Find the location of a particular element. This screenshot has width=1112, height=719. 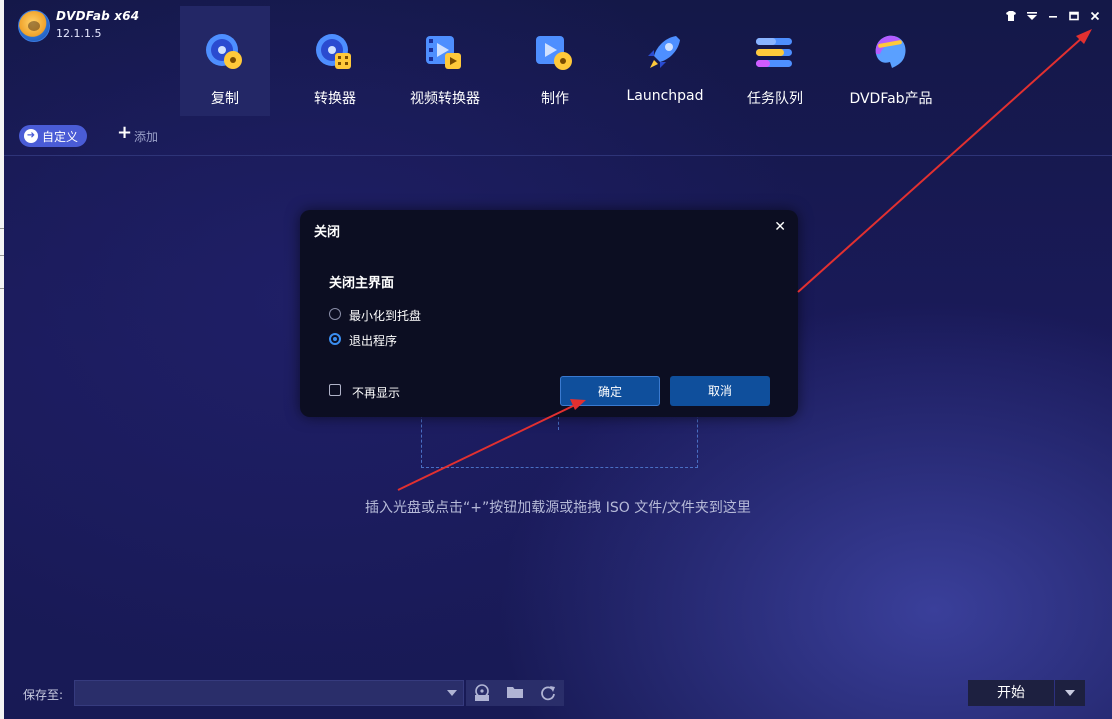

app-brand: DVDFab x64 is located at coordinates (98, 16).